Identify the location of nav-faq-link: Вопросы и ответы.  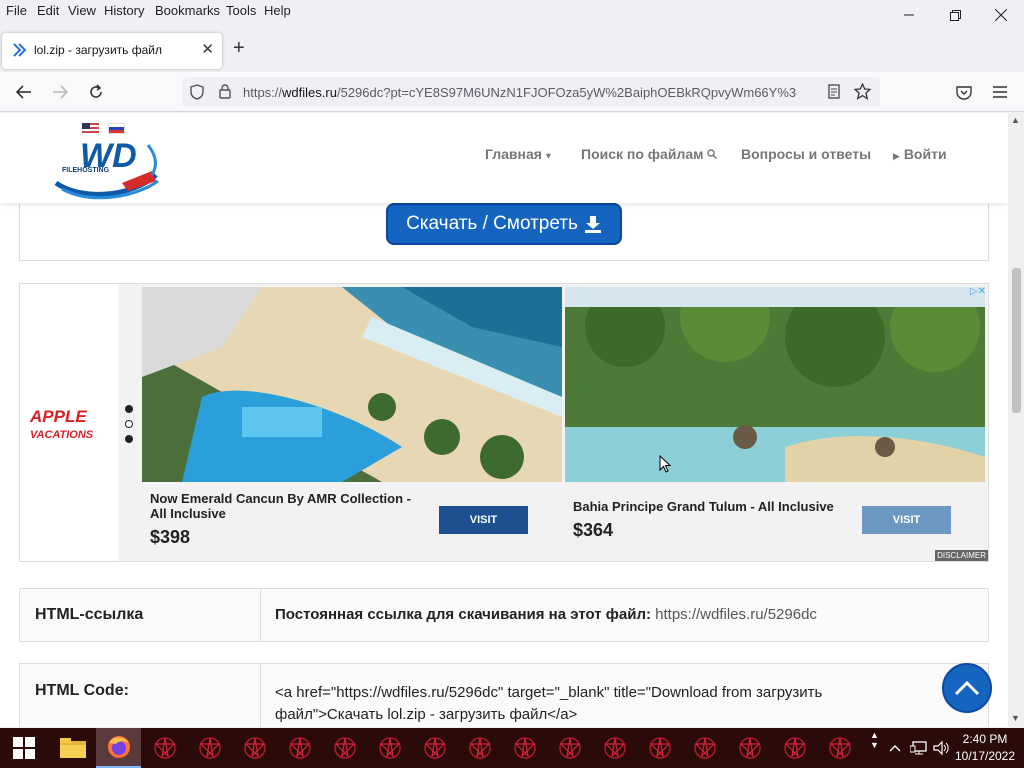
(806, 154).